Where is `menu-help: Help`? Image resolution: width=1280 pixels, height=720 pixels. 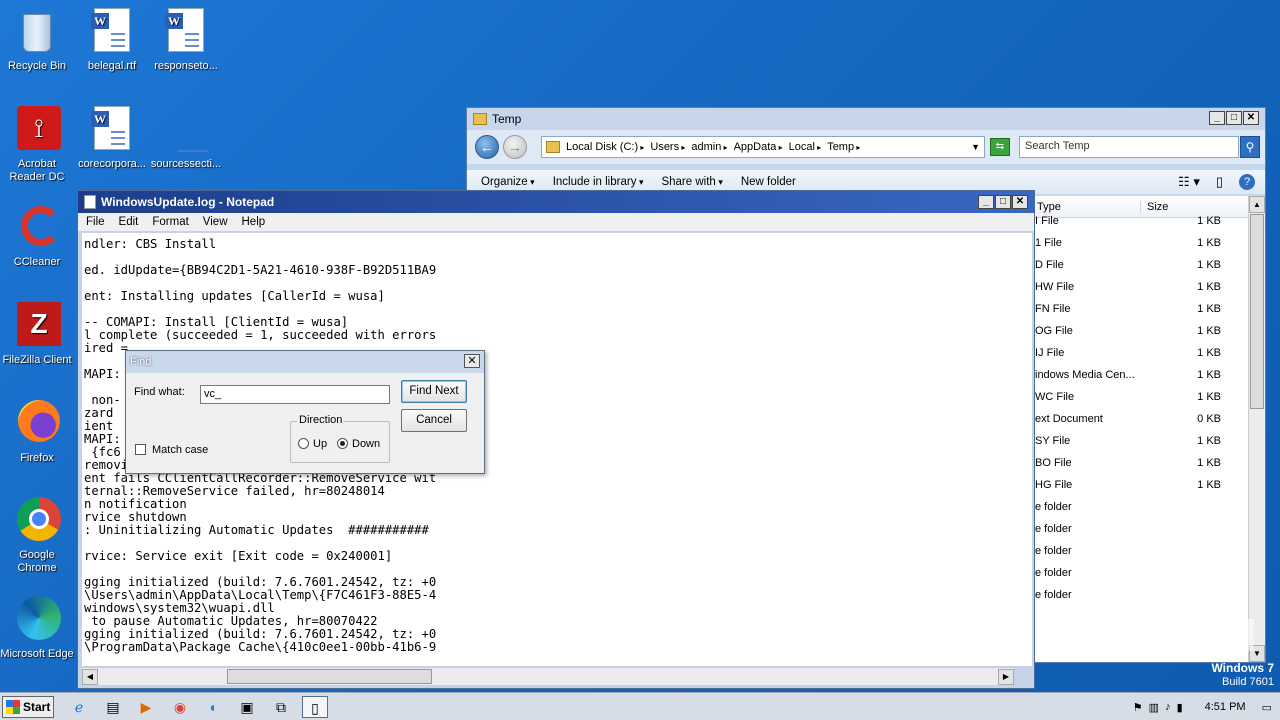 menu-help: Help is located at coordinates (254, 222).